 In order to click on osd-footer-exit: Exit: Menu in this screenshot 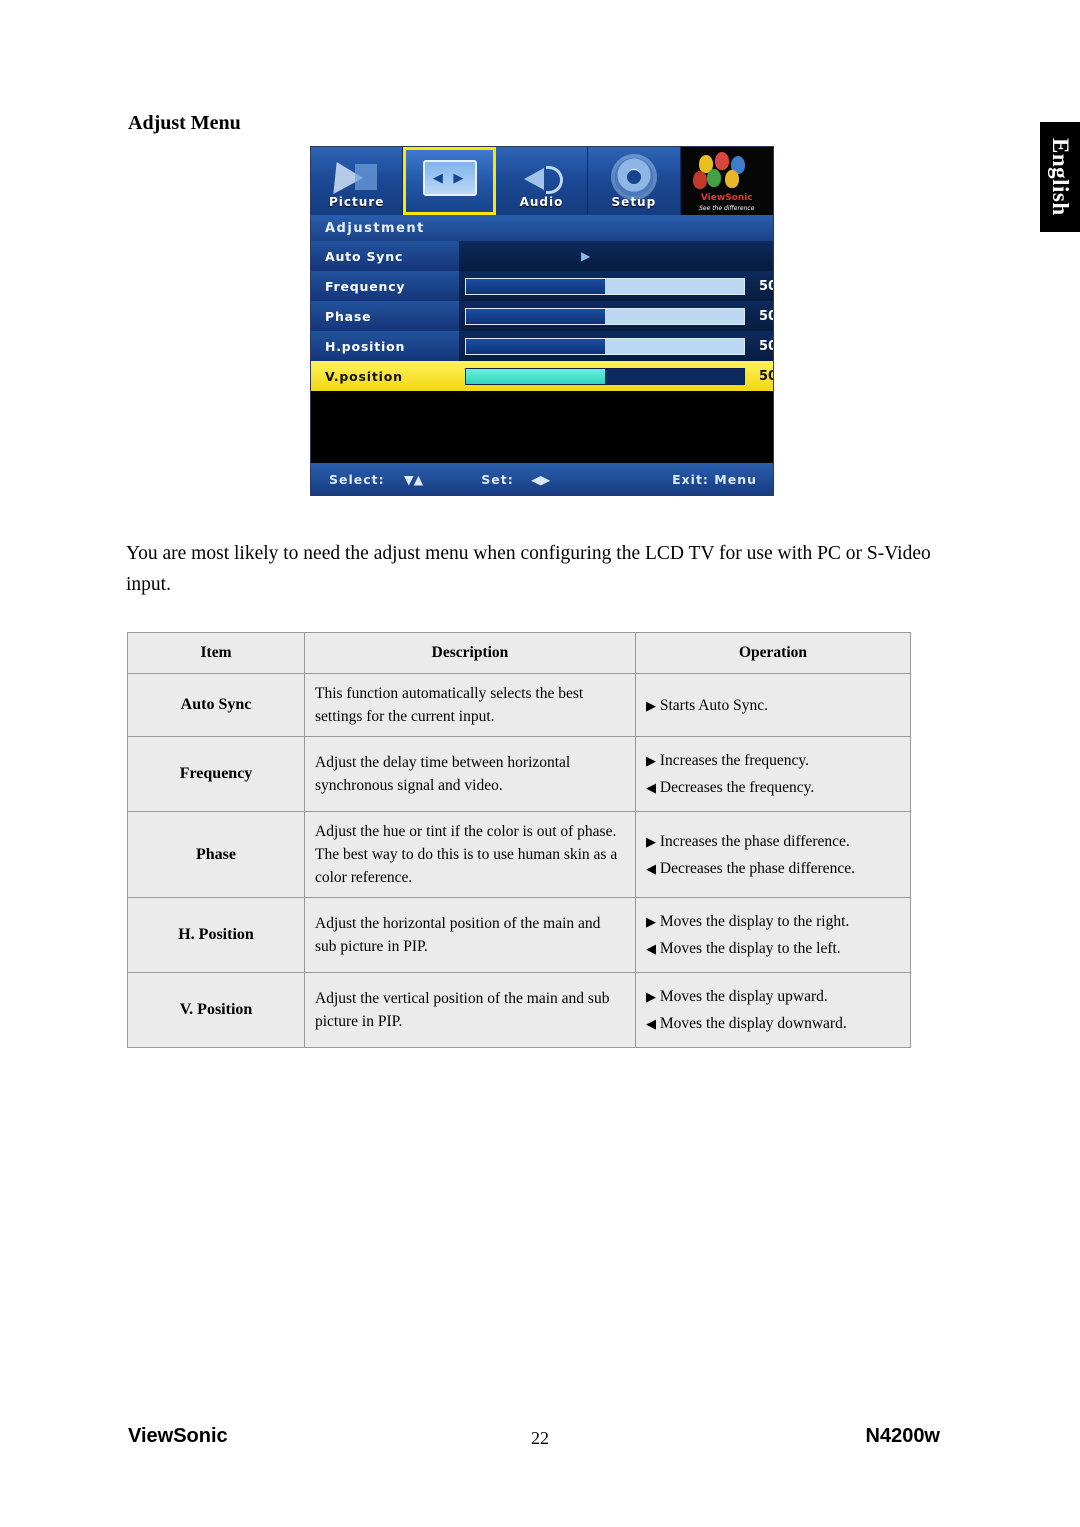, I will do `click(714, 479)`.